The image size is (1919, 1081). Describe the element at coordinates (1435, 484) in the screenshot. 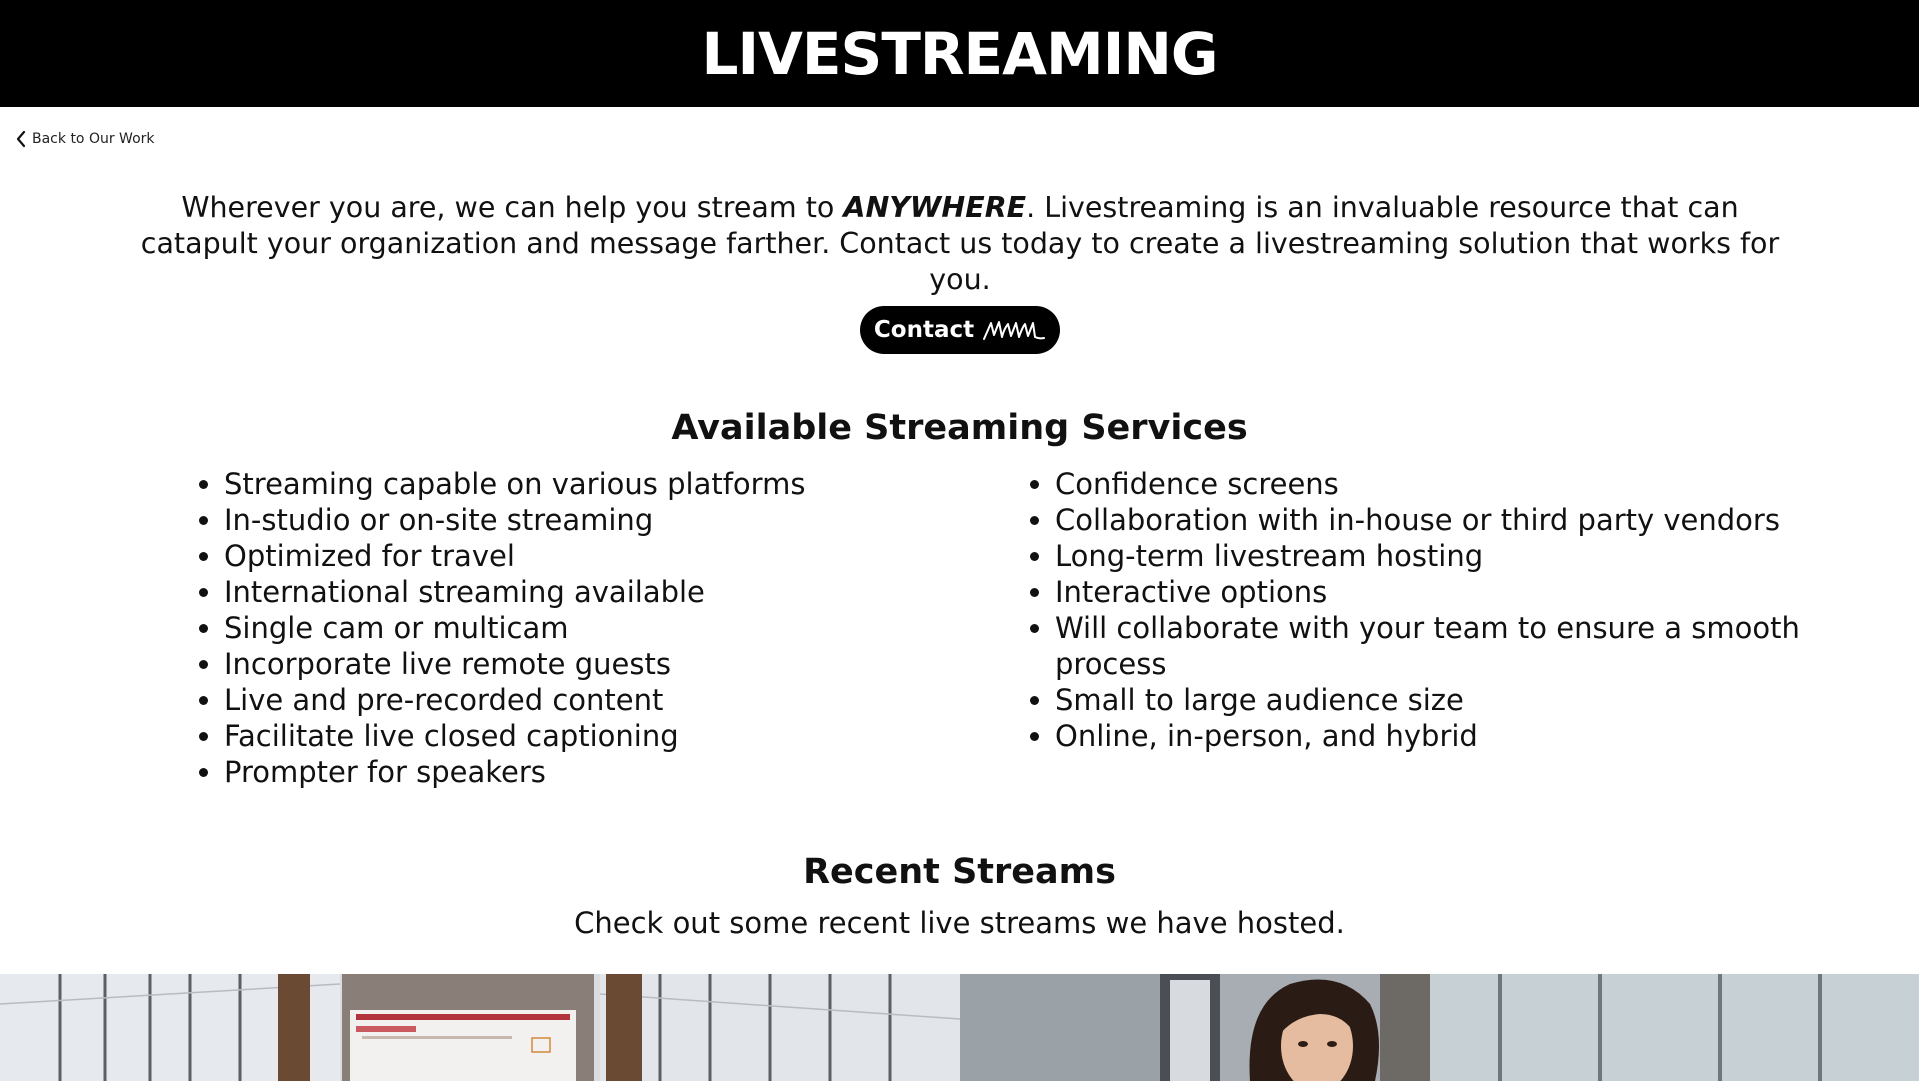

I see `service-item: Confidence screens` at that location.